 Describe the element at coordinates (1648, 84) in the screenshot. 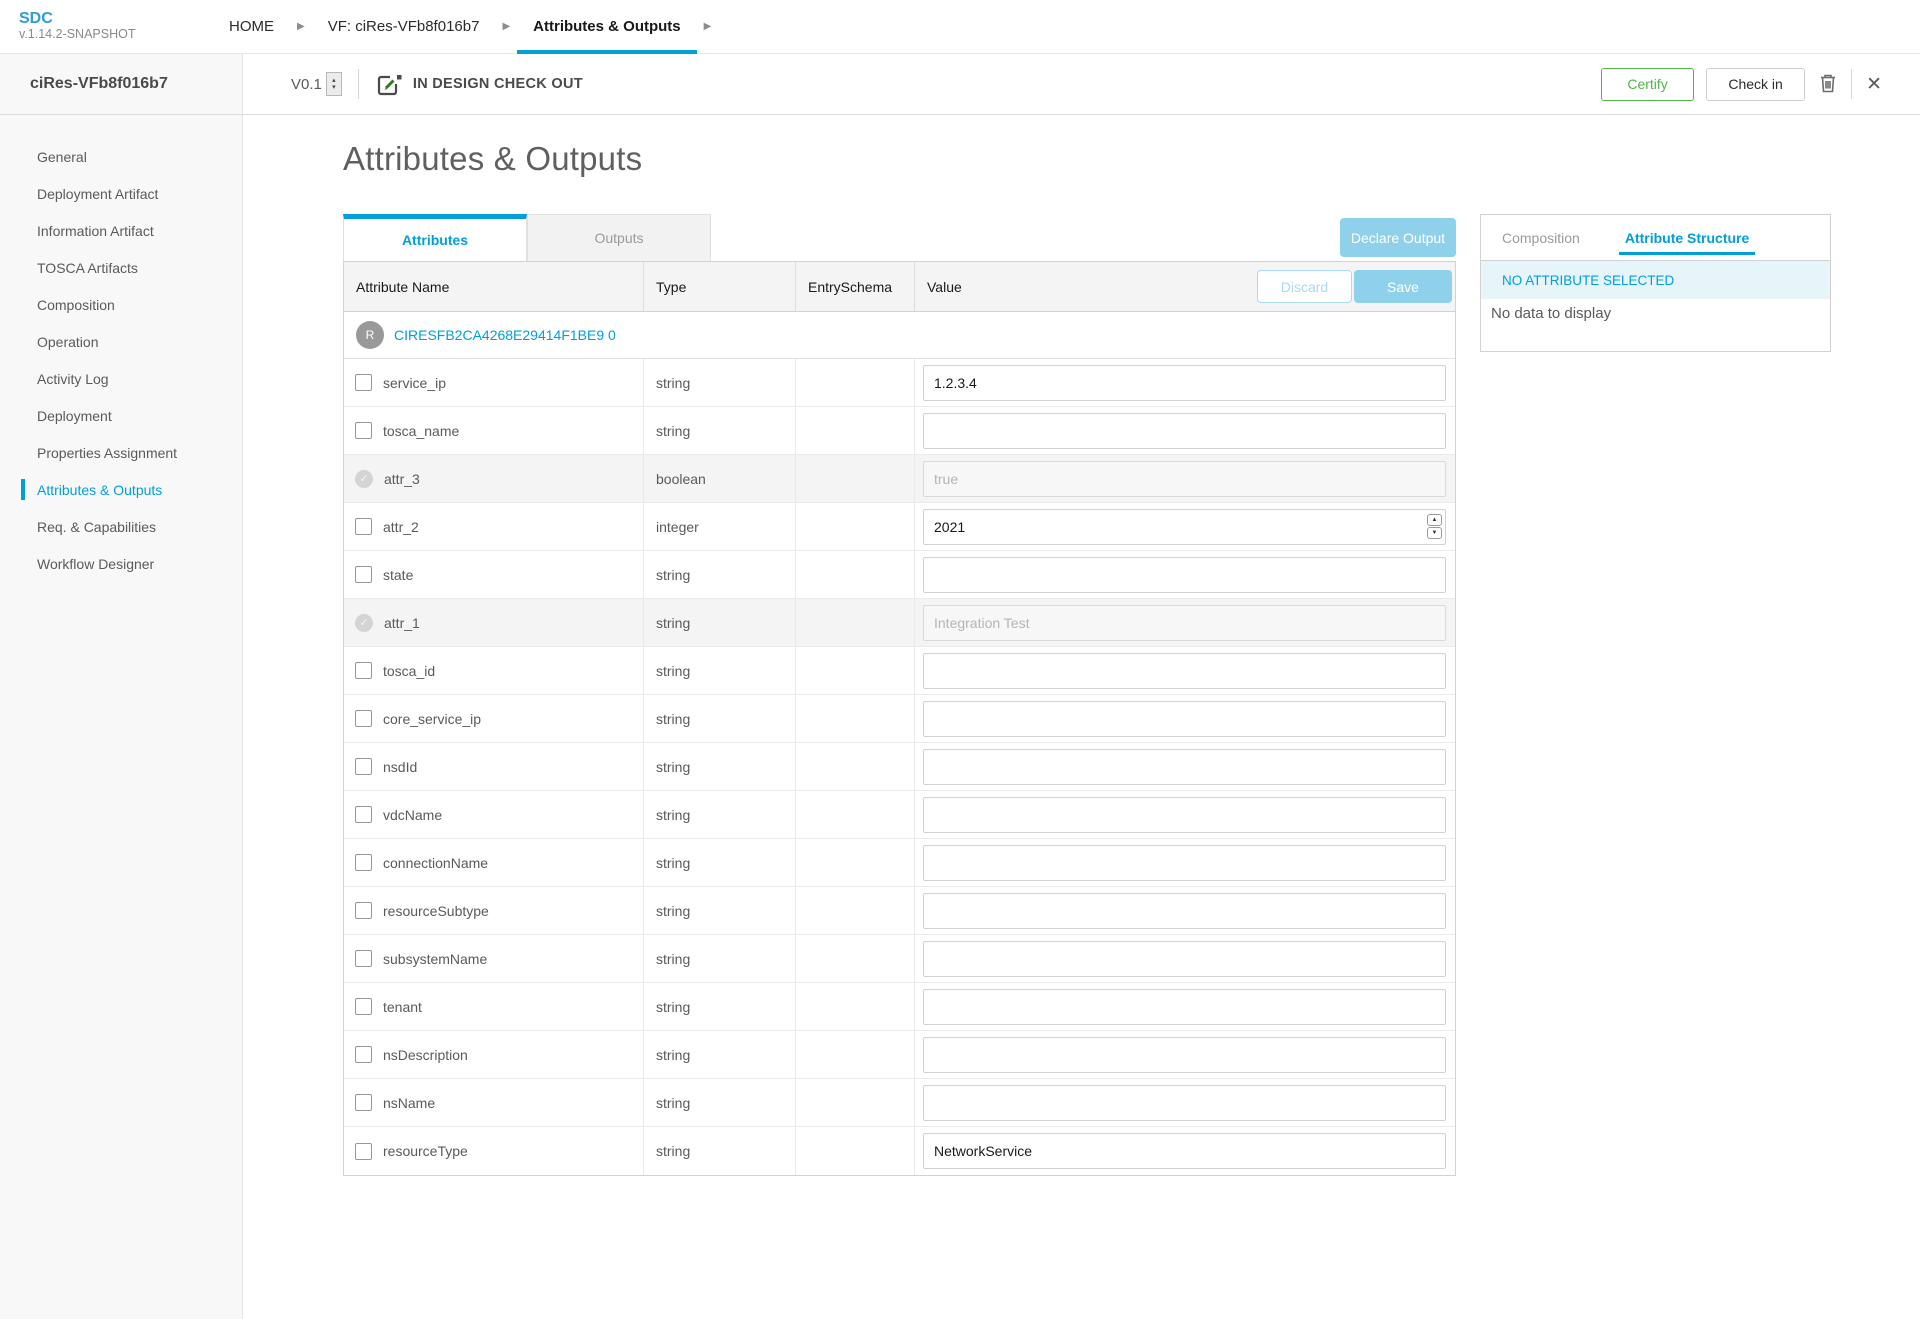

I see `certify-button: Certify` at that location.